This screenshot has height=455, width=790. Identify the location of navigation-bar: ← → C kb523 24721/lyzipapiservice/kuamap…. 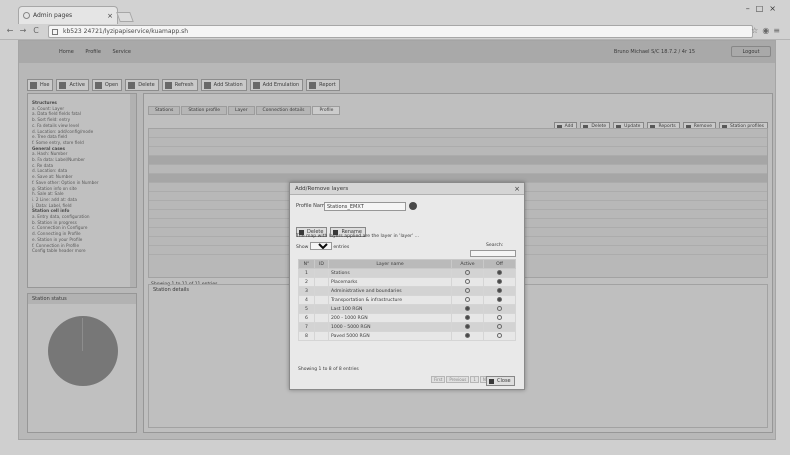
(395, 32).